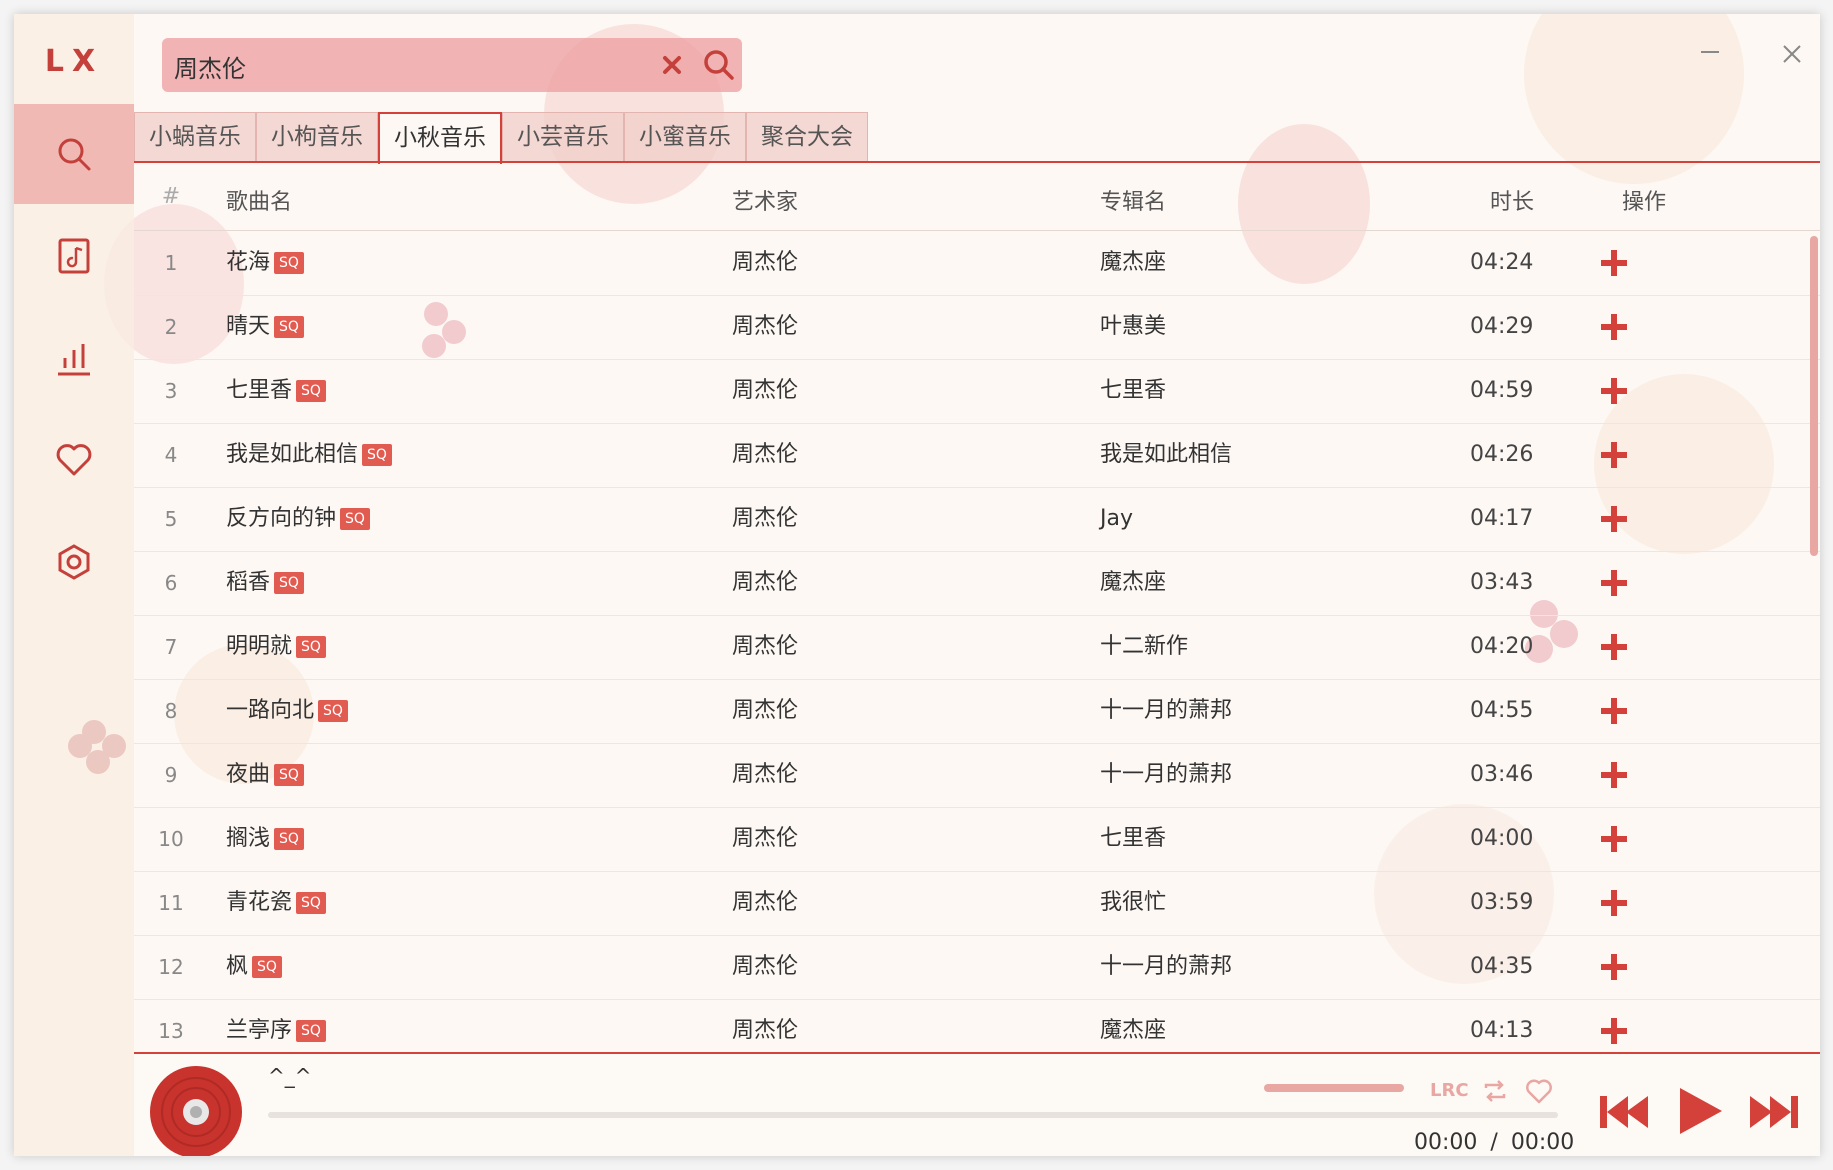 The image size is (1833, 1170). What do you see at coordinates (977, 647) in the screenshot?
I see `table-row: 7 明明就 SQ 周杰伦 十二新作 04:20` at bounding box center [977, 647].